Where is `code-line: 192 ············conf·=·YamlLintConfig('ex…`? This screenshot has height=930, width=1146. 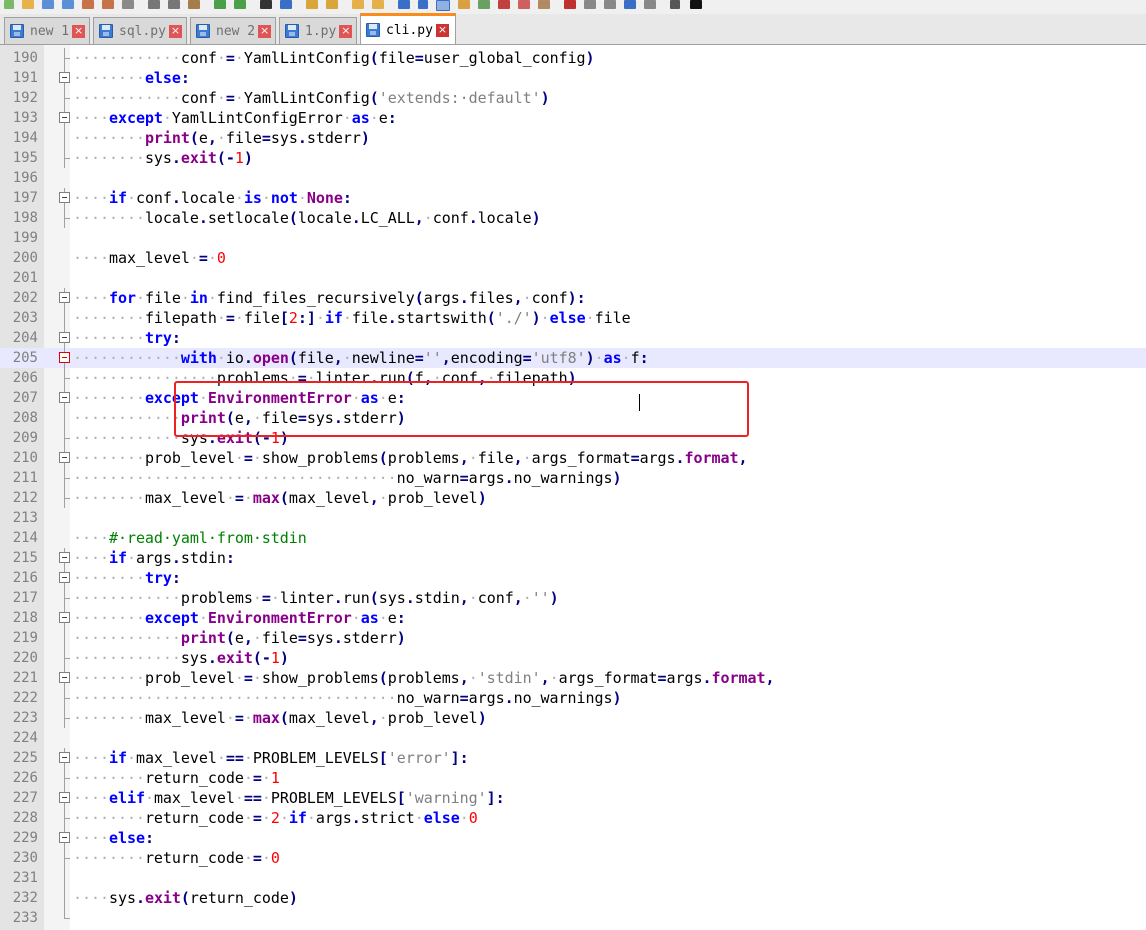
code-line: 192 ············conf·=·YamlLintConfig('ex… is located at coordinates (573, 98).